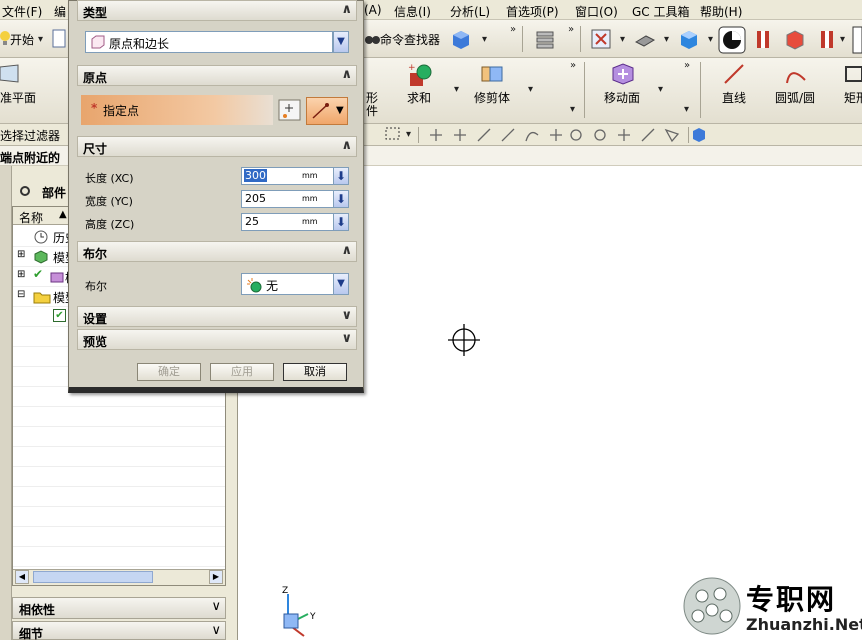 This screenshot has width=862, height=642. What do you see at coordinates (216, 630) in the screenshot?
I see `expand-chevron-icon-2: ∨` at bounding box center [216, 630].